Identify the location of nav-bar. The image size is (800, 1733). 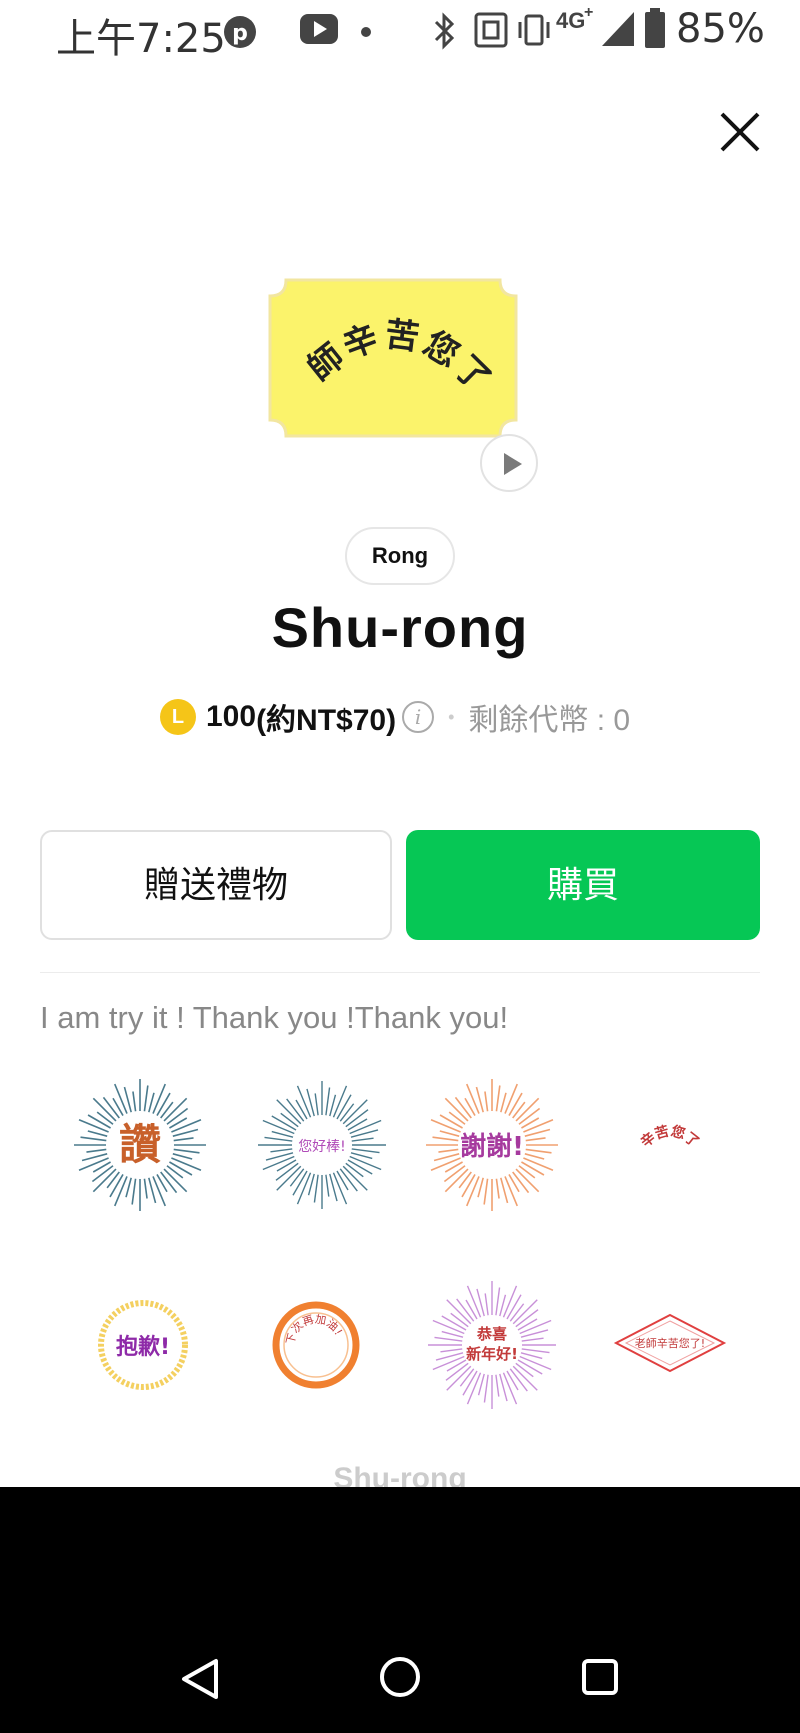
(400, 1610).